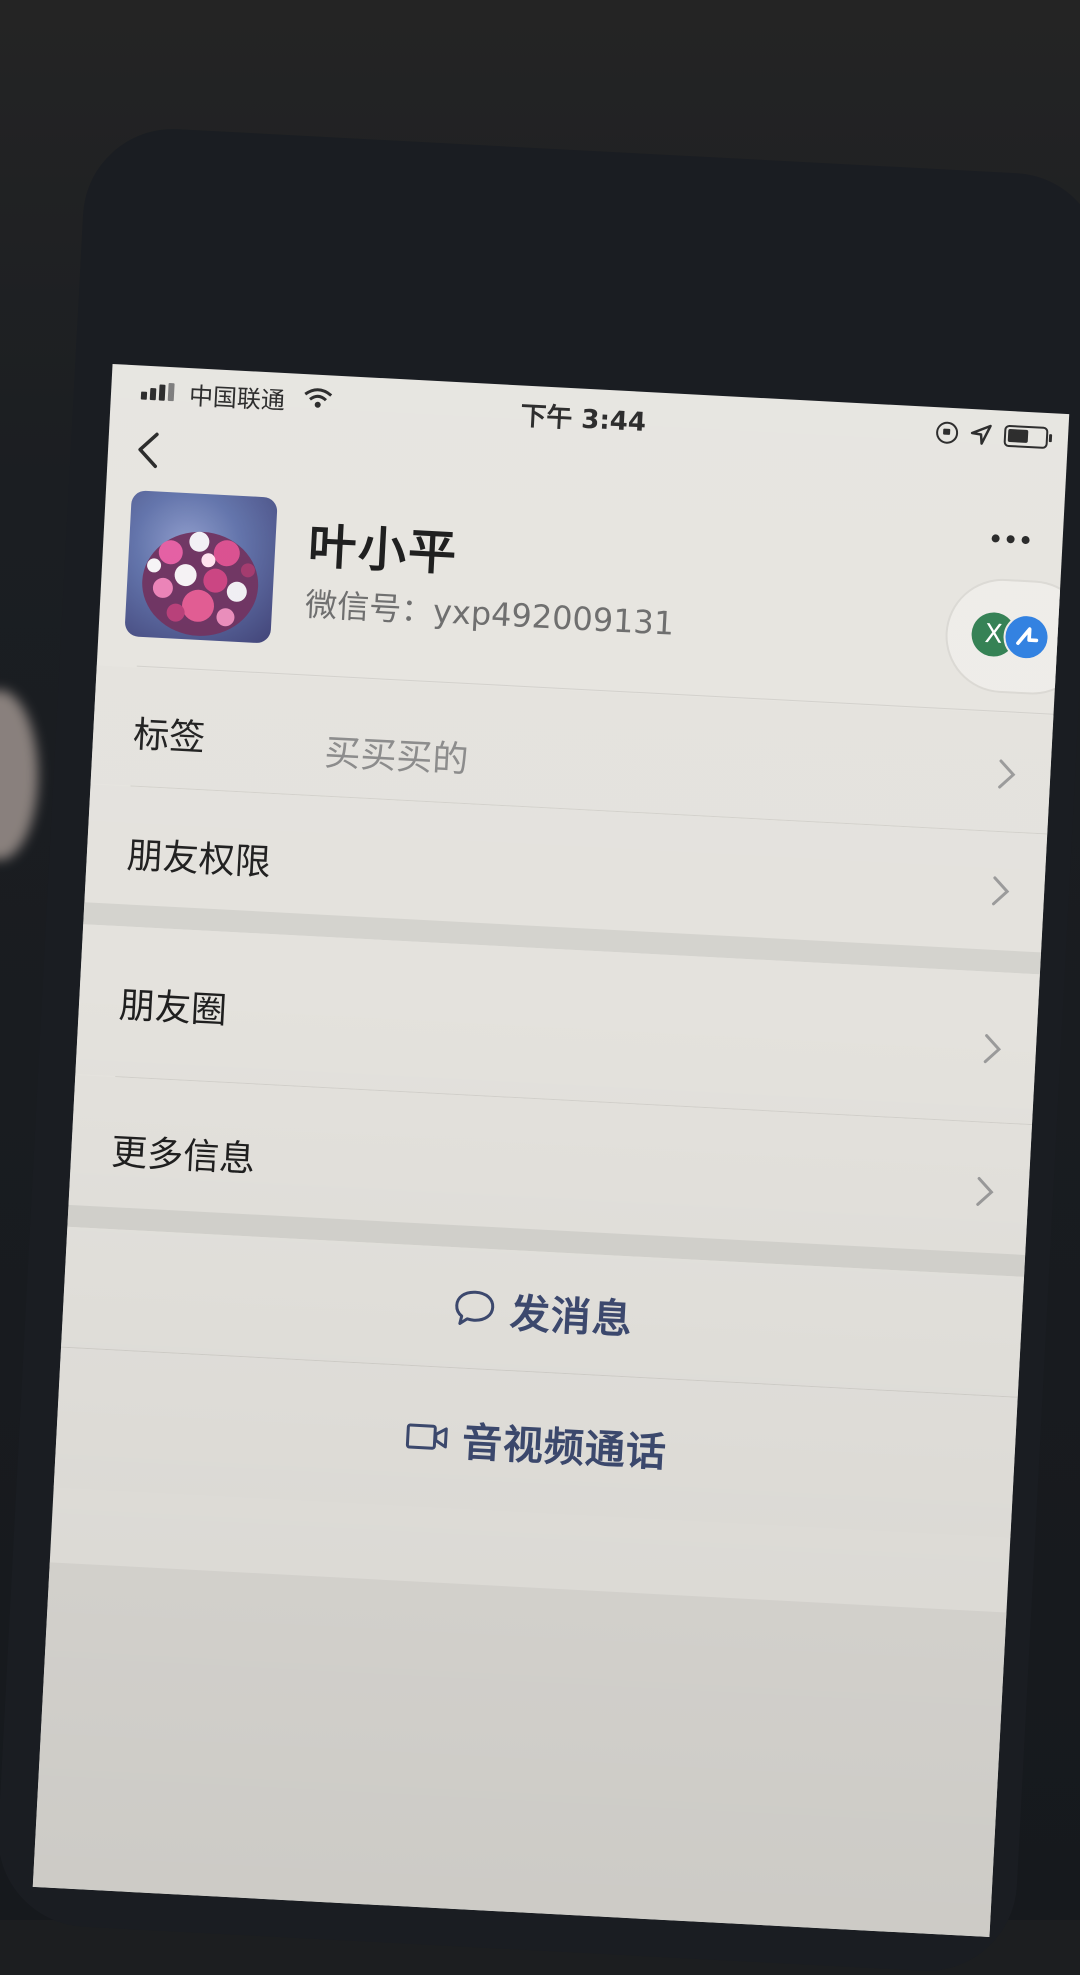 This screenshot has width=1080, height=1975. I want to click on row-tag-label: 标签, so click(169, 737).